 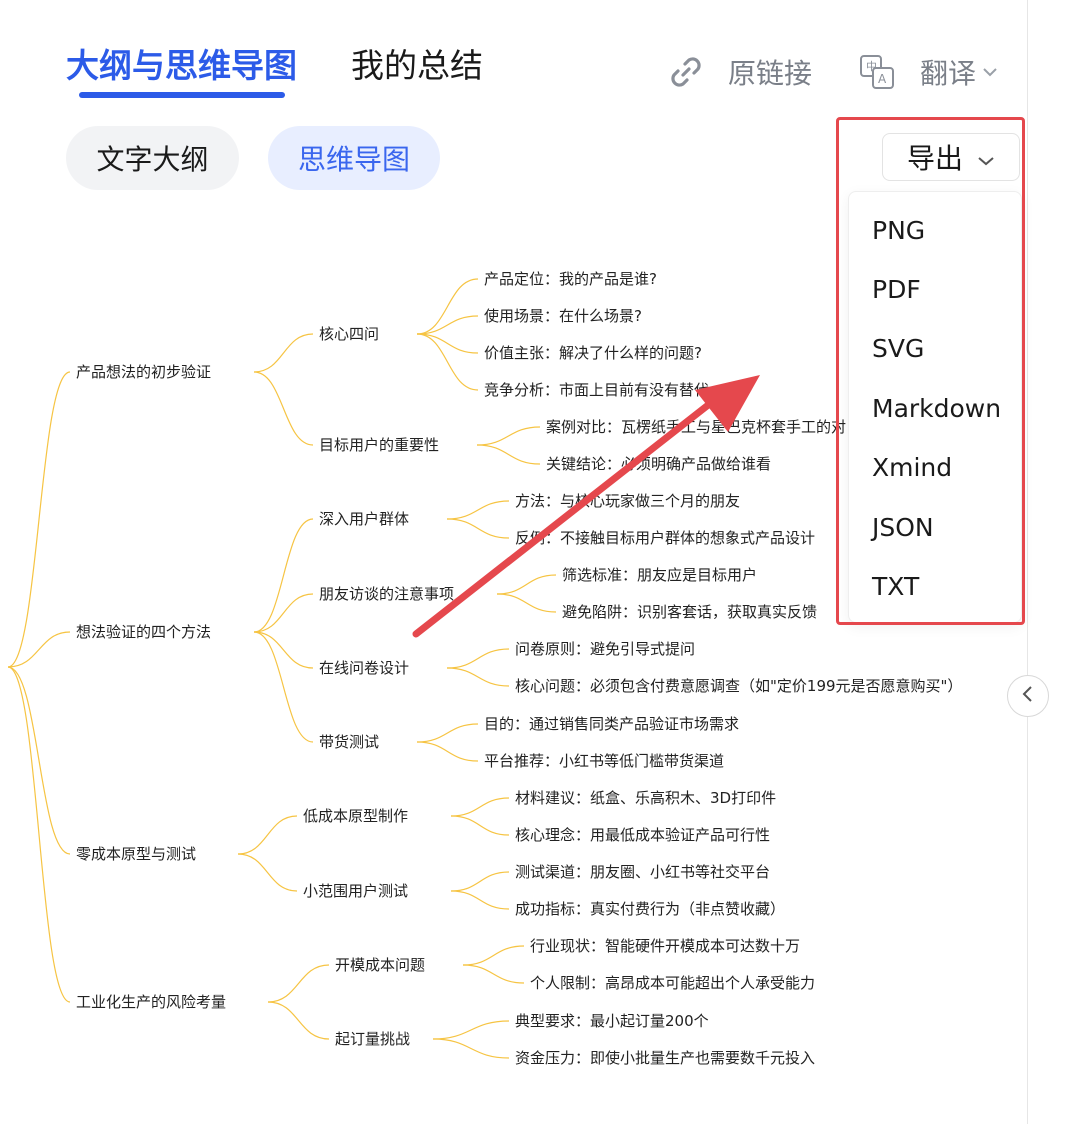 What do you see at coordinates (144, 632) in the screenshot?
I see `mindmap-branch-node: 想法验证的四个方法` at bounding box center [144, 632].